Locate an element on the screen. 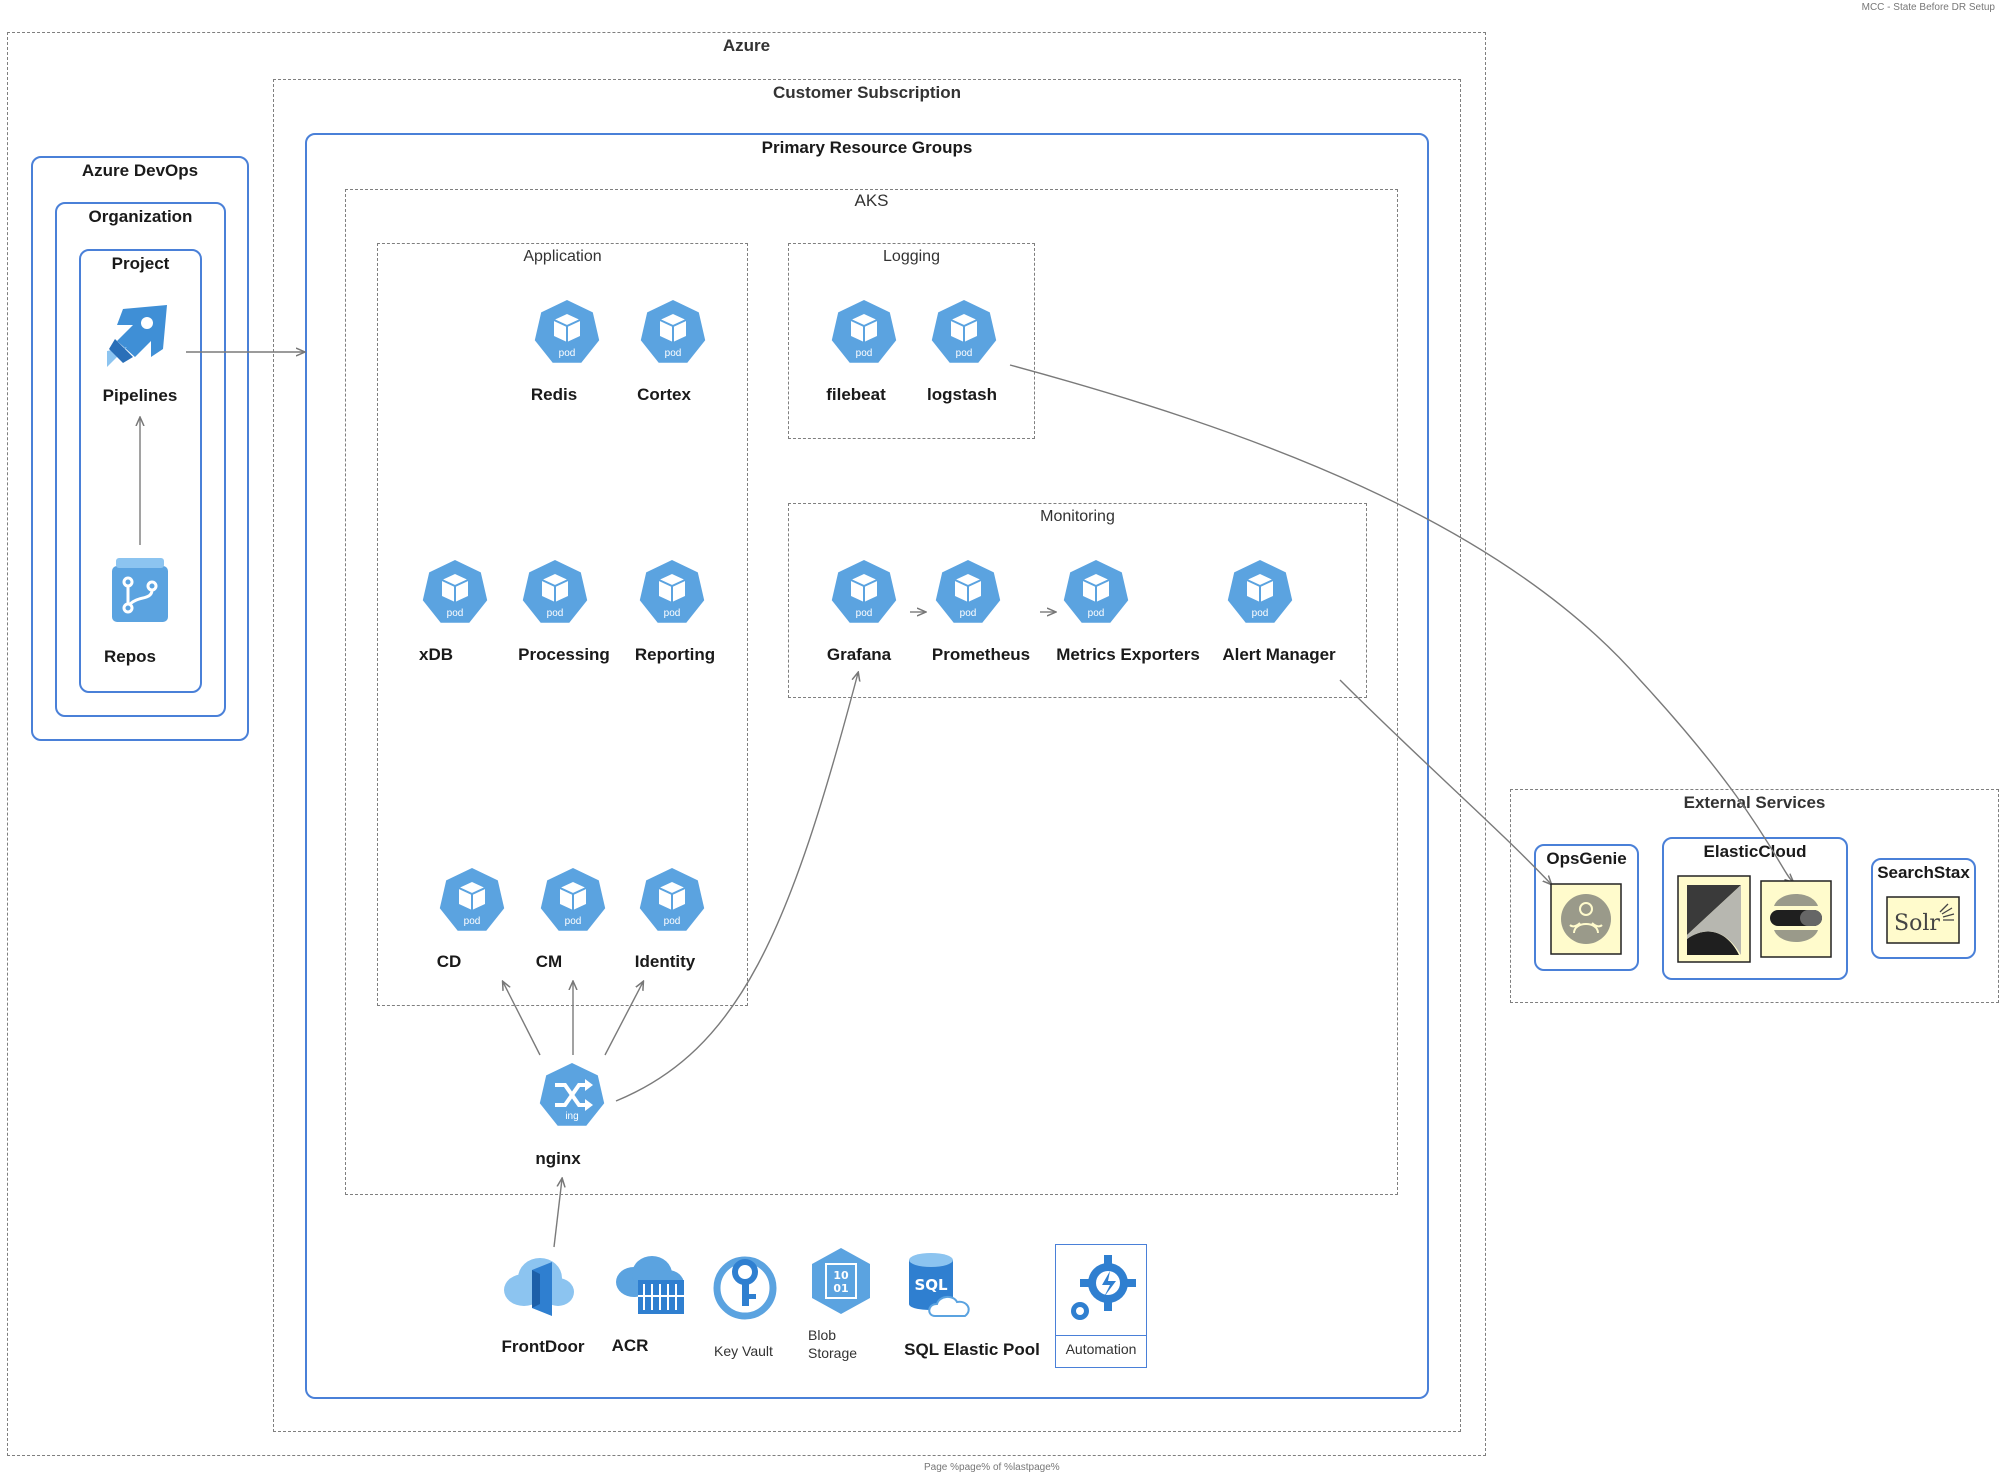 This screenshot has width=2003, height=1478. grafana-label: Grafana is located at coordinates (859, 654).